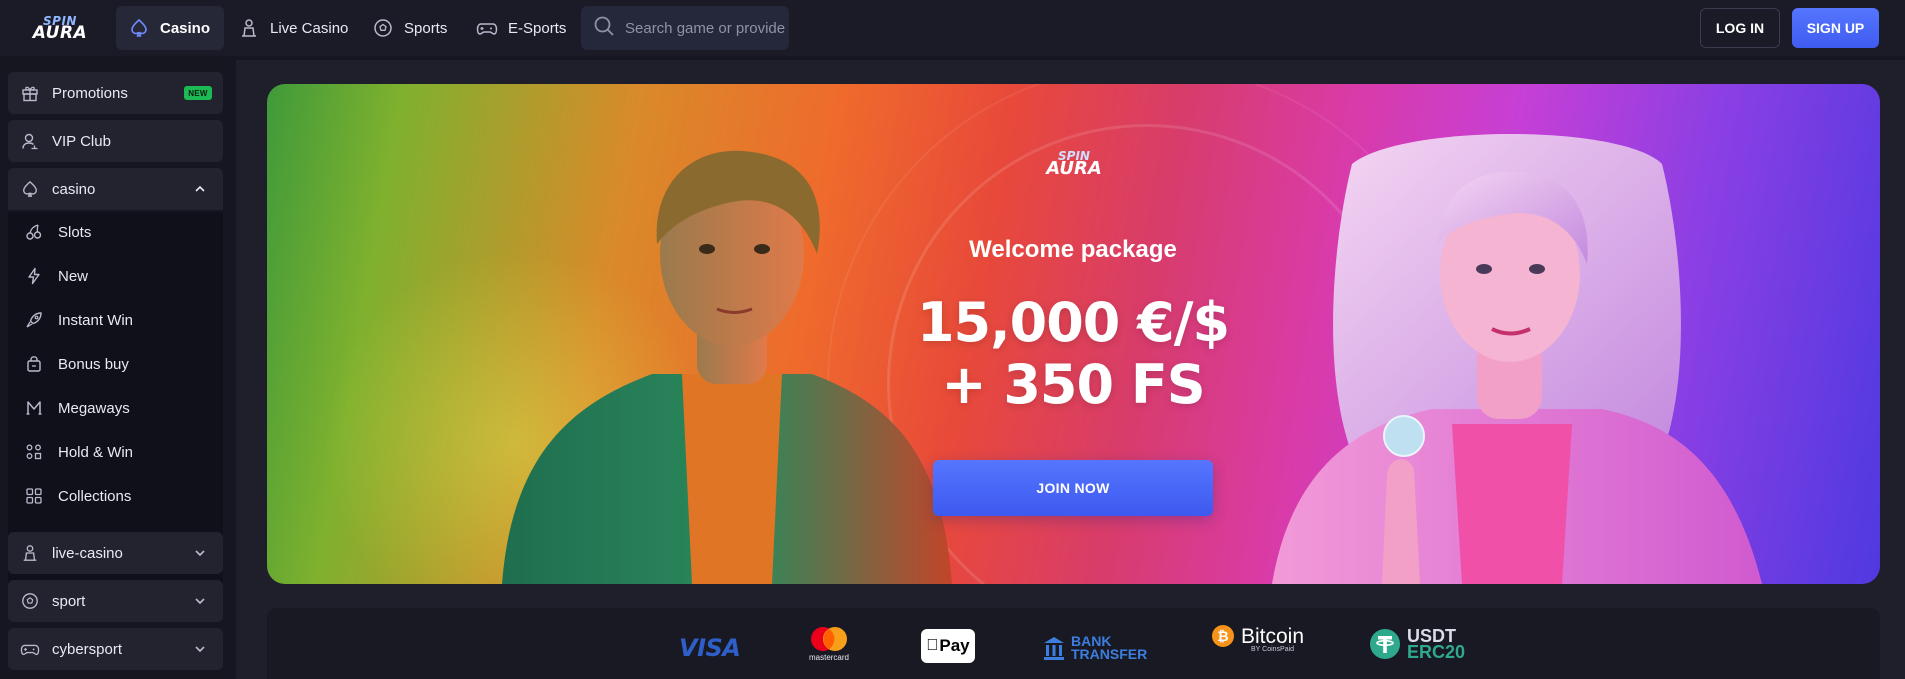  Describe the element at coordinates (96, 320) in the screenshot. I see `submenu-item-label: Instant Win` at that location.